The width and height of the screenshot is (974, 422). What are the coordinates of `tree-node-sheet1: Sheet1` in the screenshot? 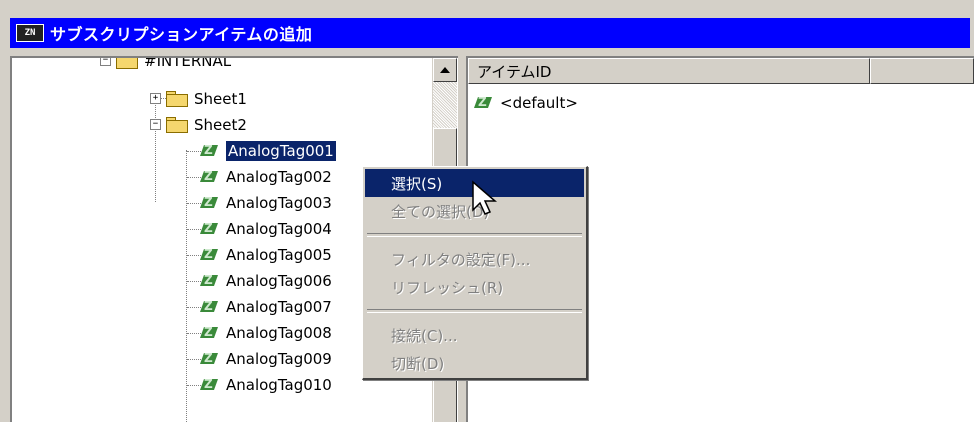 It's located at (206, 99).